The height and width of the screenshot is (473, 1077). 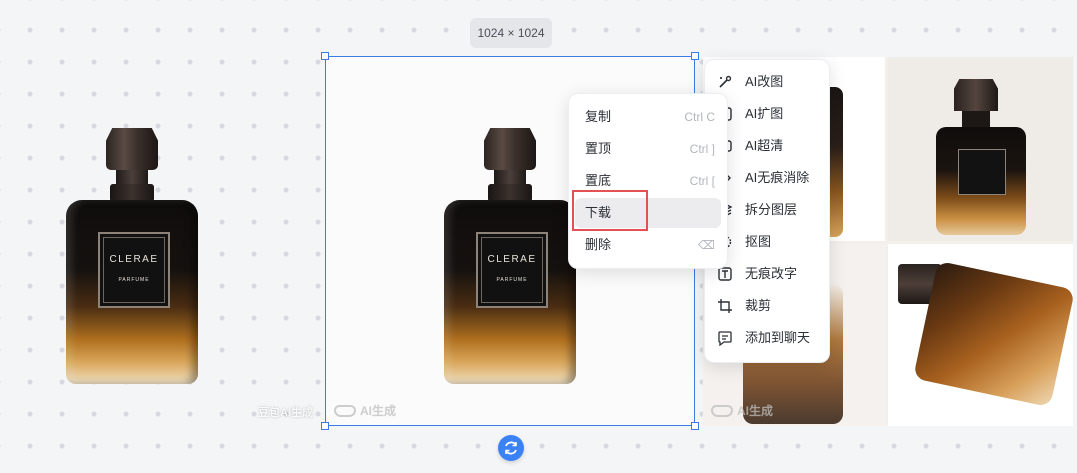 I want to click on ai-tool-label: 拆分图层, so click(x=771, y=209).